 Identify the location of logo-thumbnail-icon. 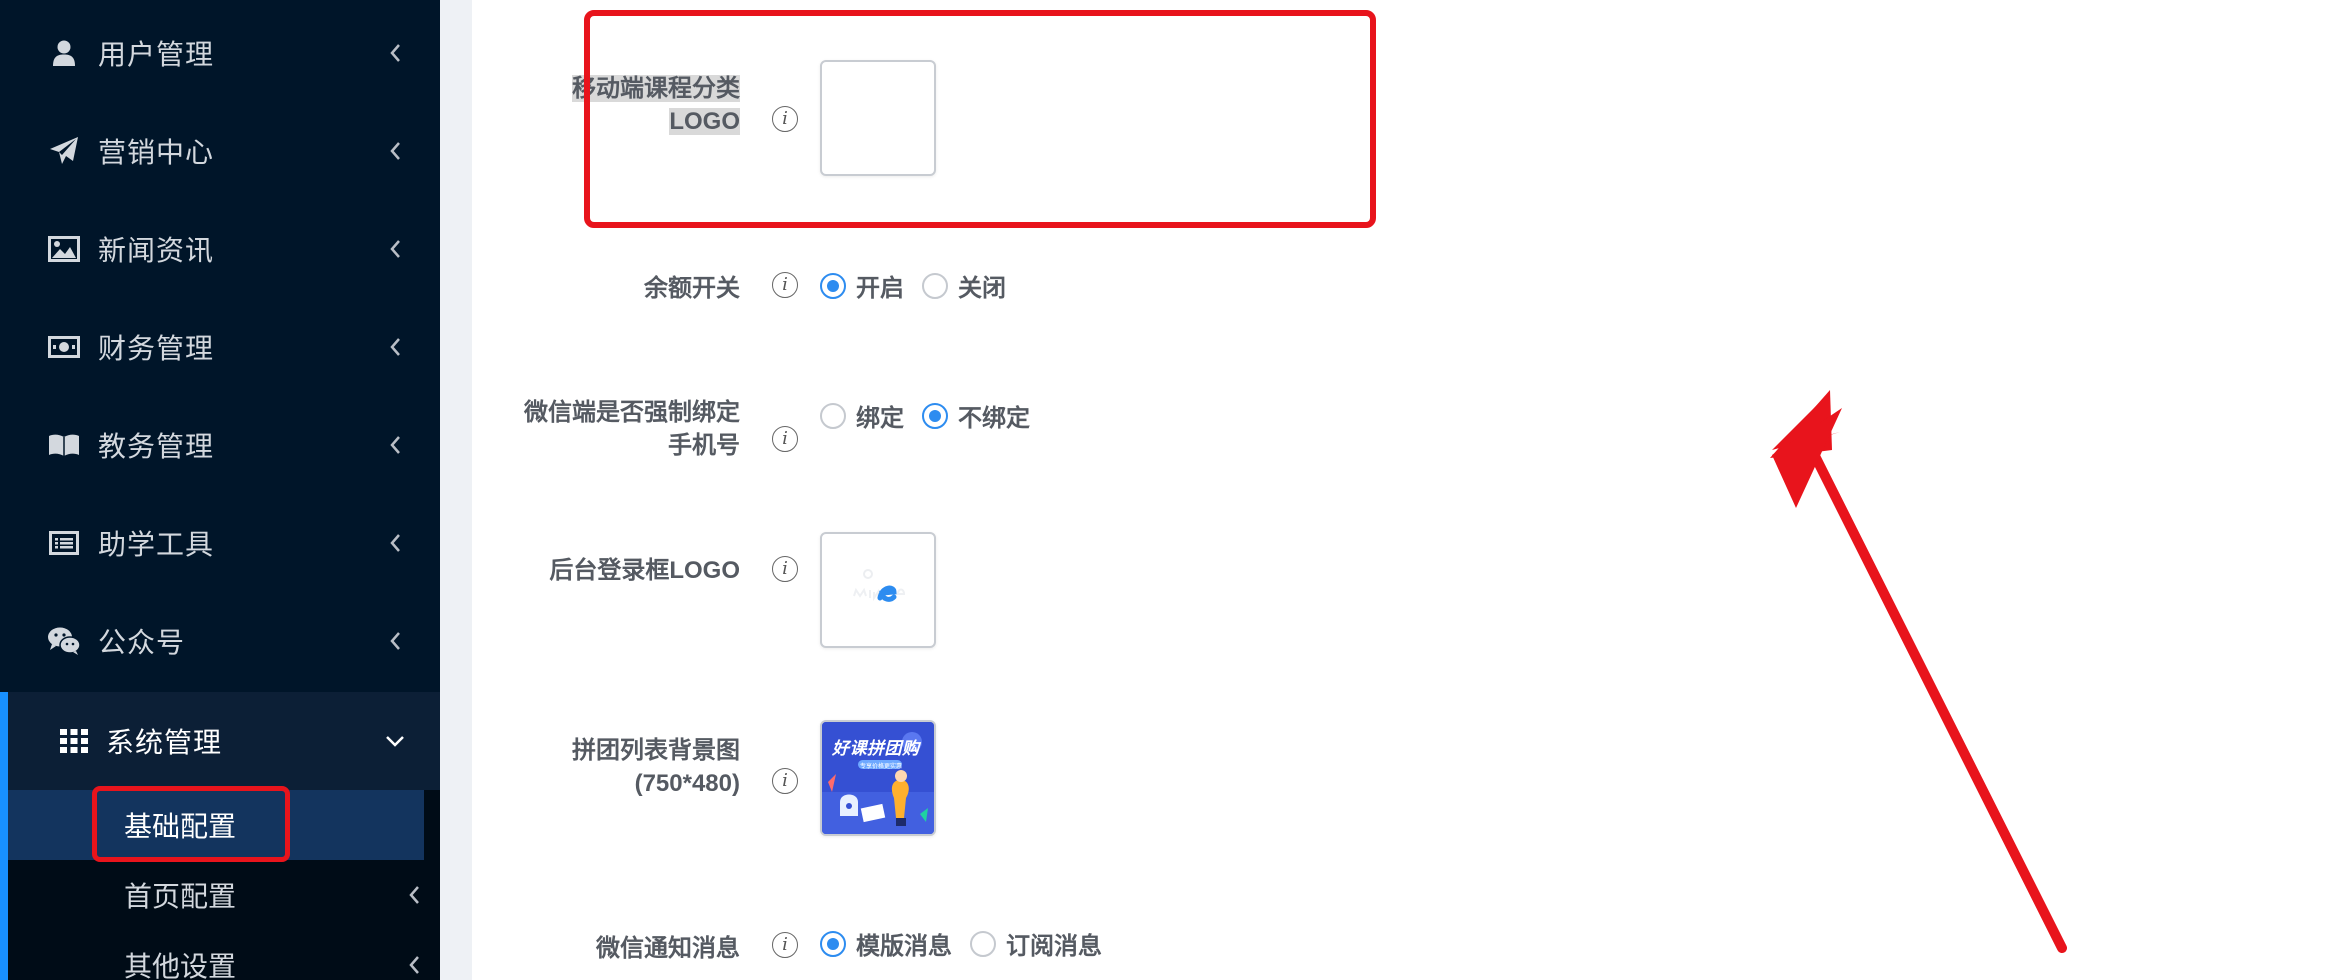
(879, 585).